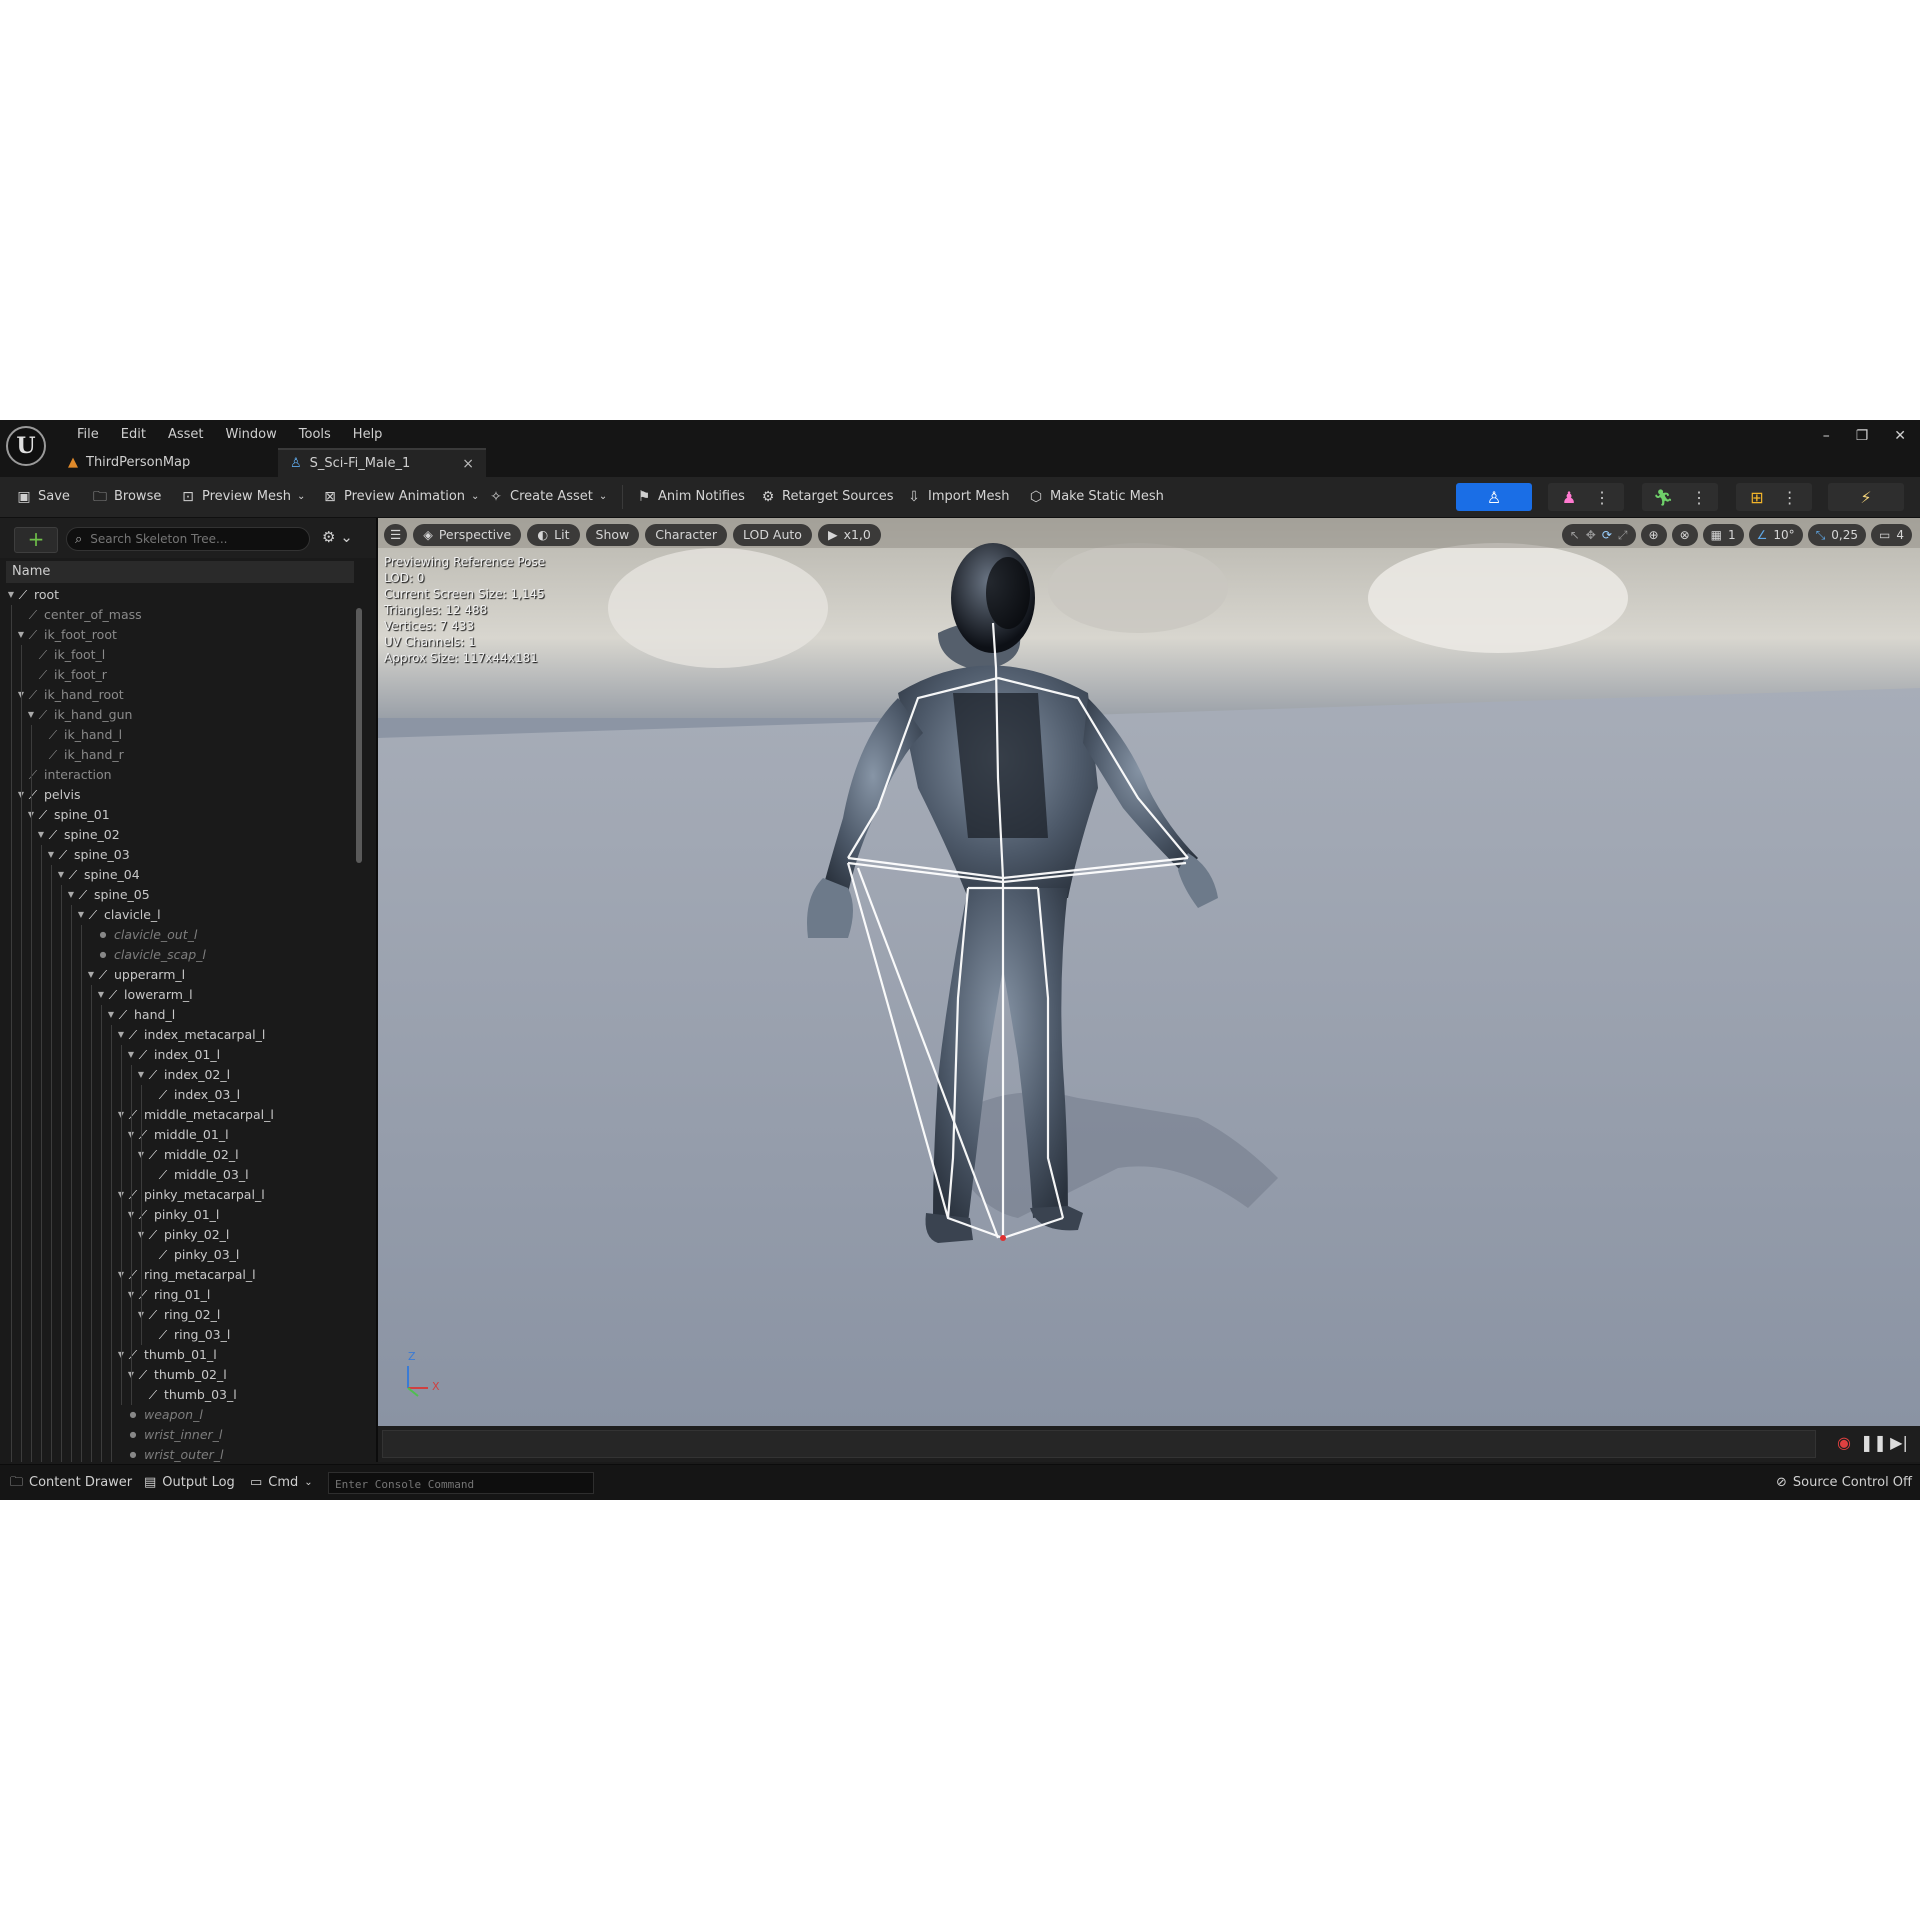  I want to click on cmd-dropdown: ▭ Cmd ⌄, so click(281, 1483).